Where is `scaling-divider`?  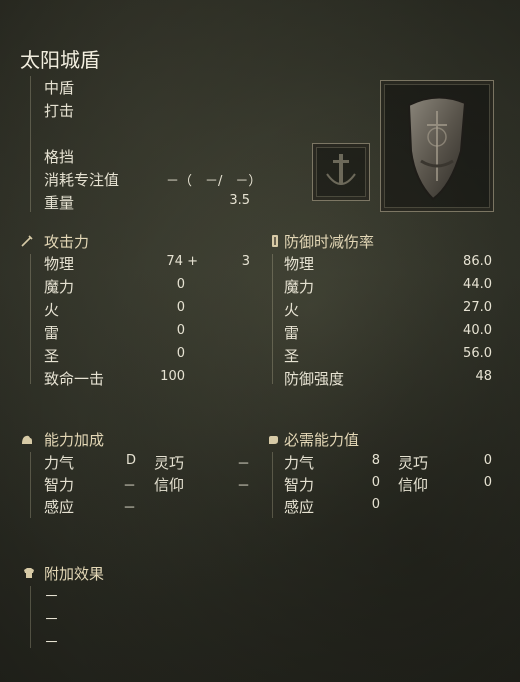 scaling-divider is located at coordinates (30, 485).